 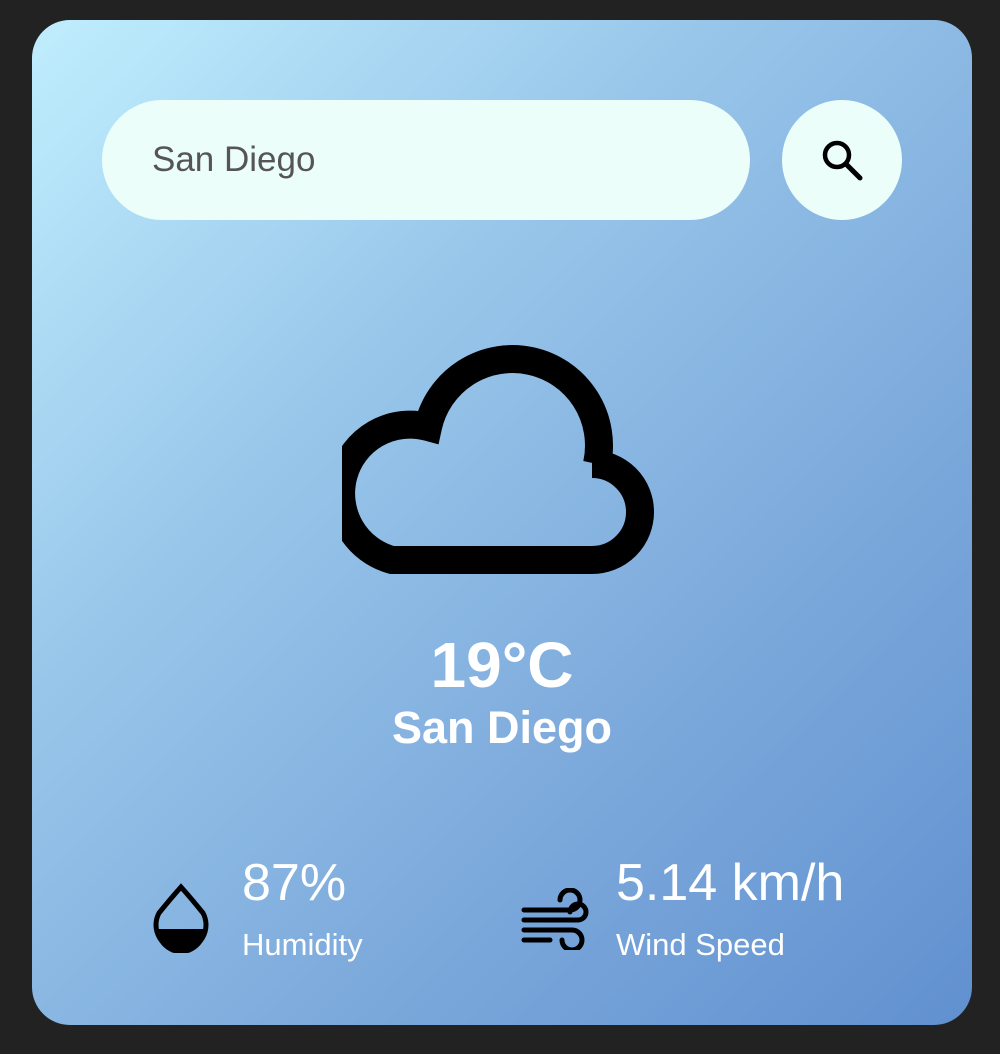 I want to click on search-input, so click(x=426, y=160).